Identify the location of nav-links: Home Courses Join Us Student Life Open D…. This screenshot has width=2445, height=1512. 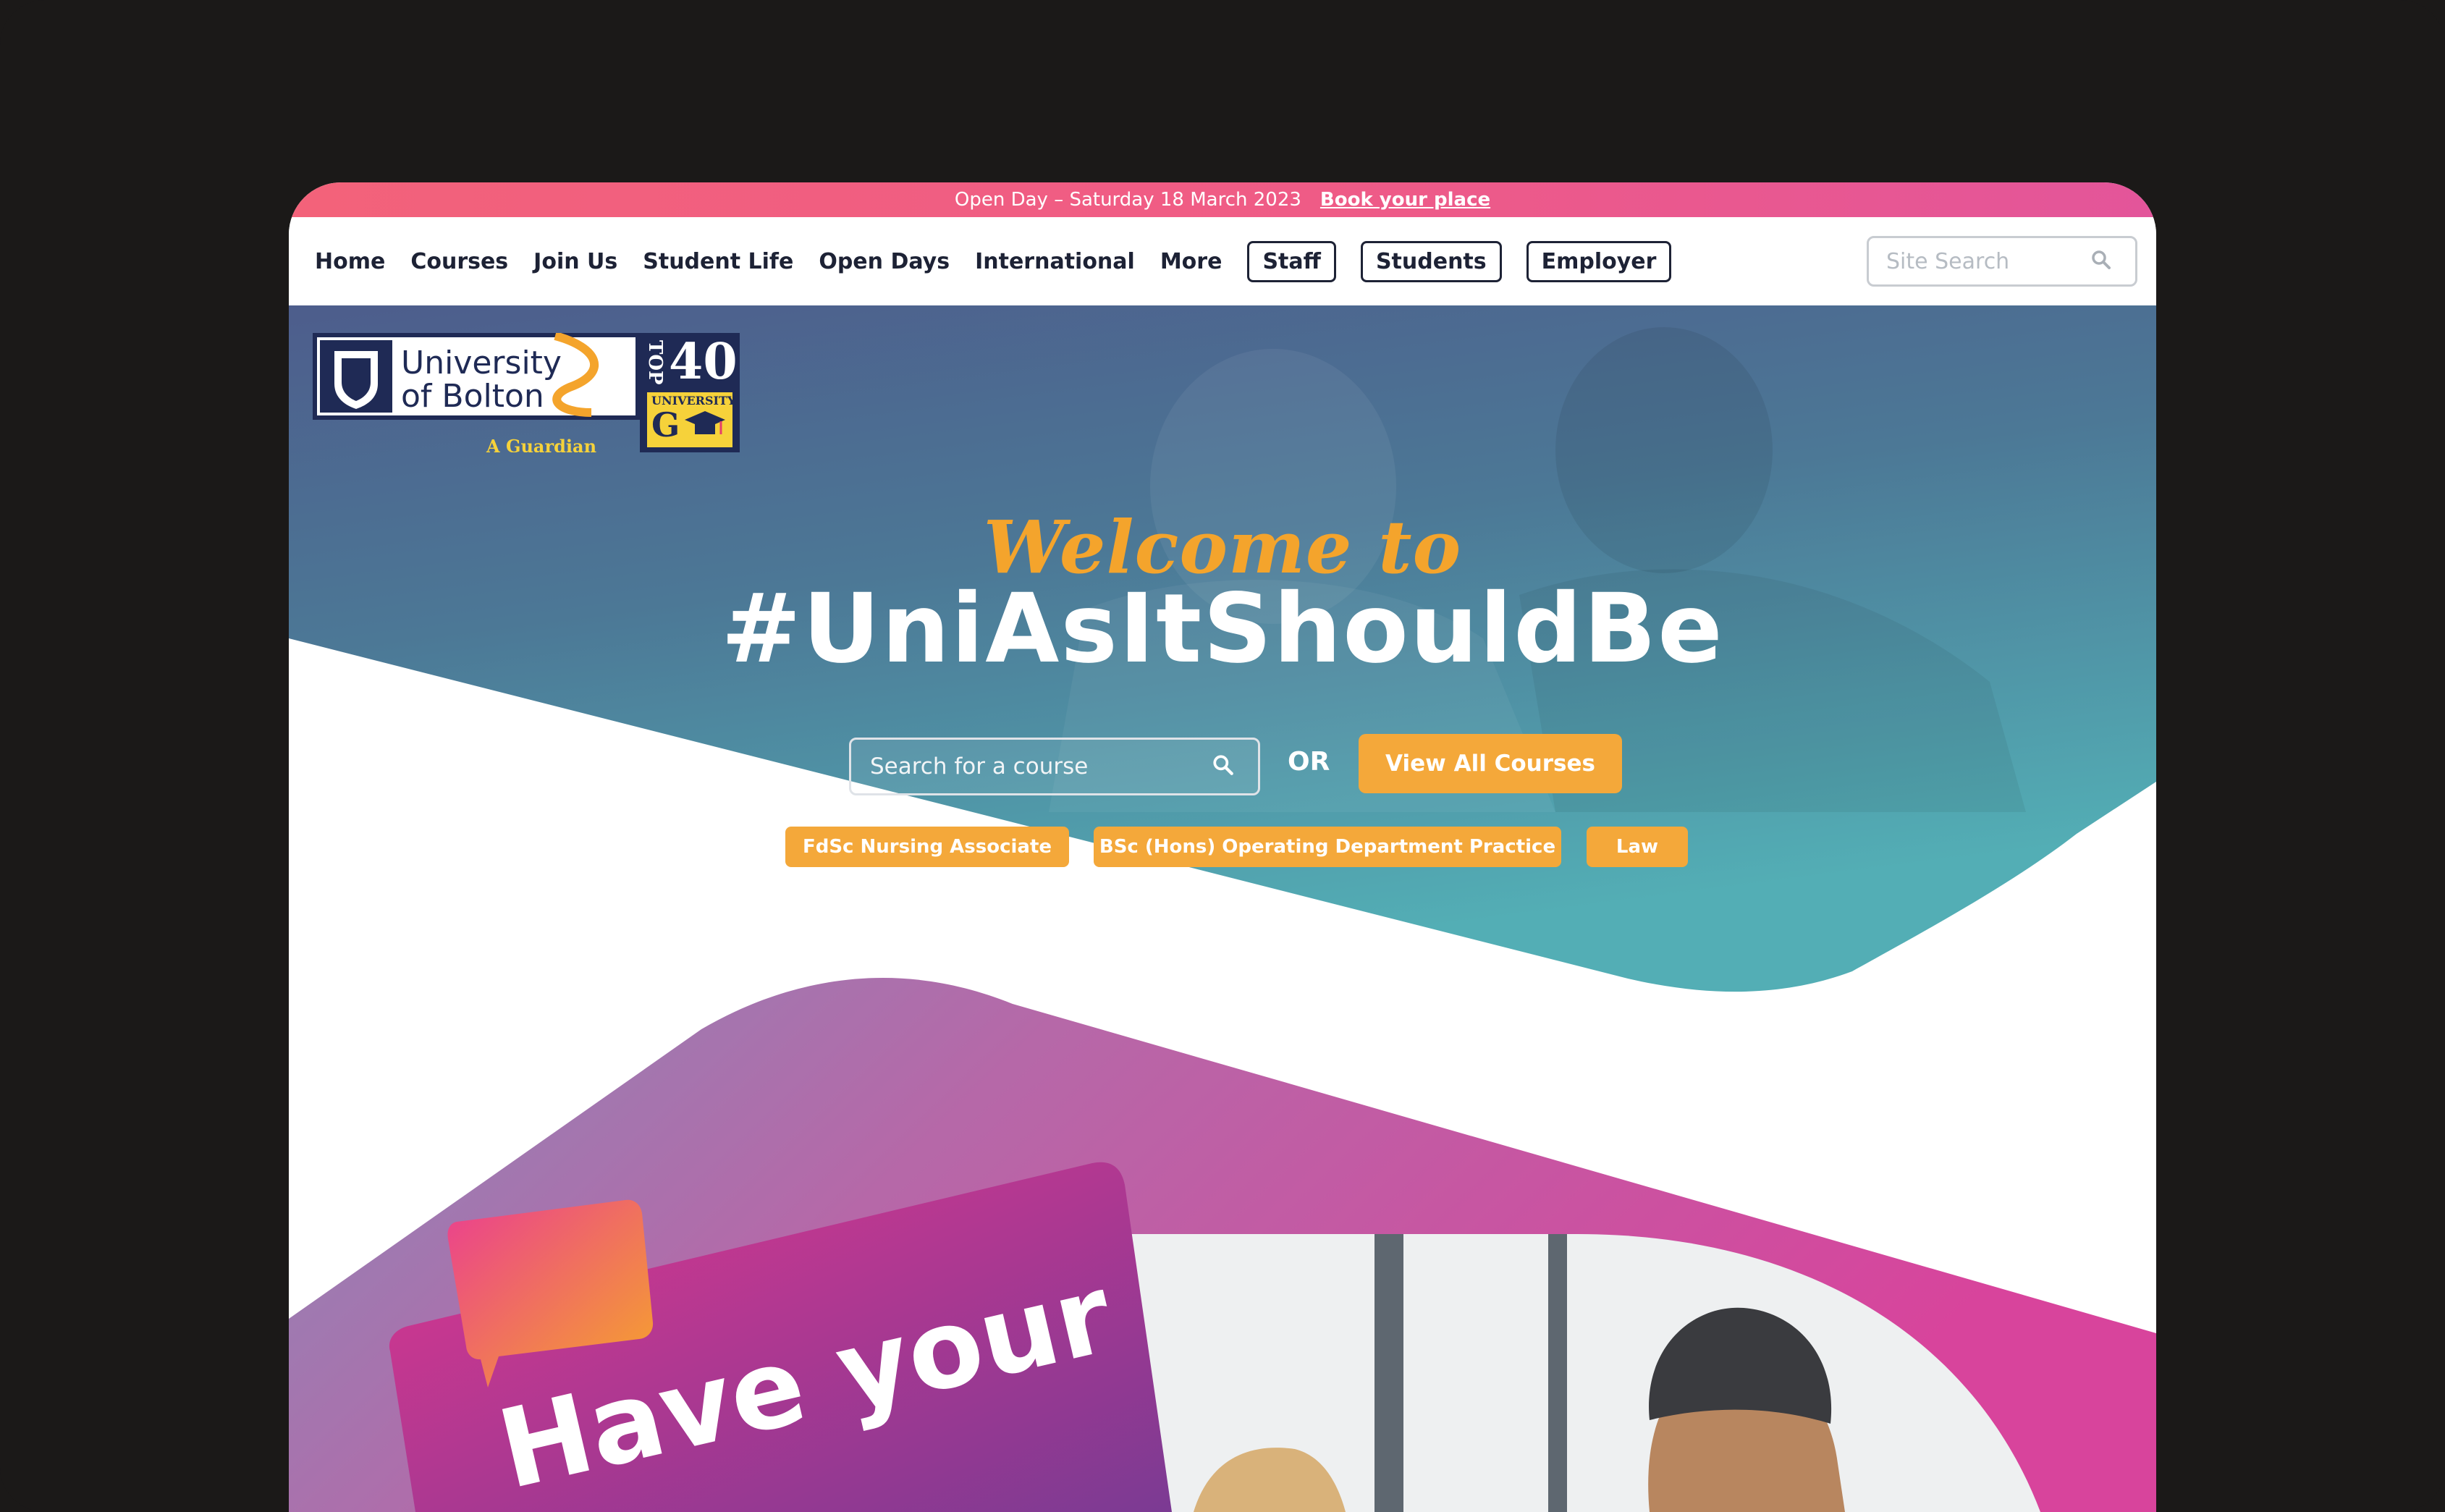
(1005, 261).